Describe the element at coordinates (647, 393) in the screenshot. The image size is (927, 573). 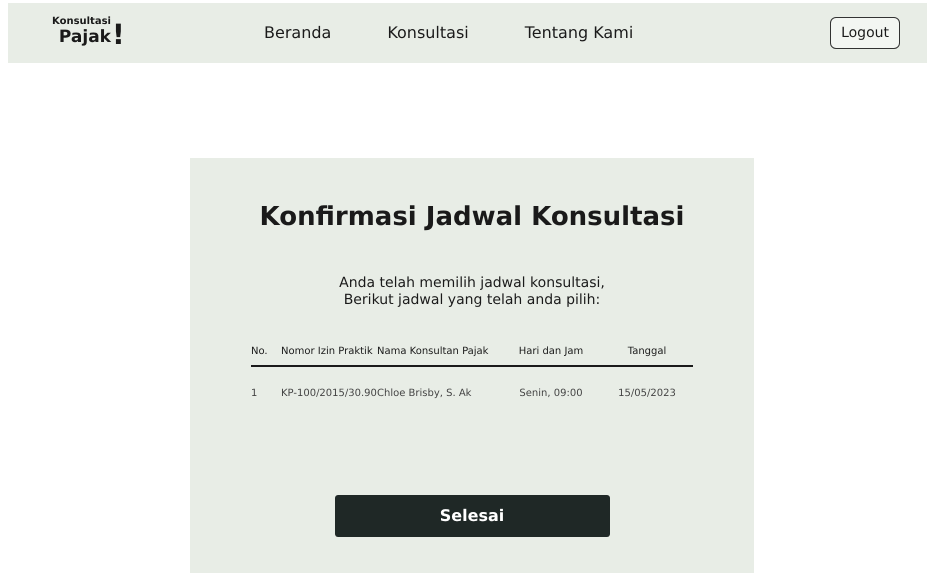
I see `table-cell: 15/05/2023` at that location.